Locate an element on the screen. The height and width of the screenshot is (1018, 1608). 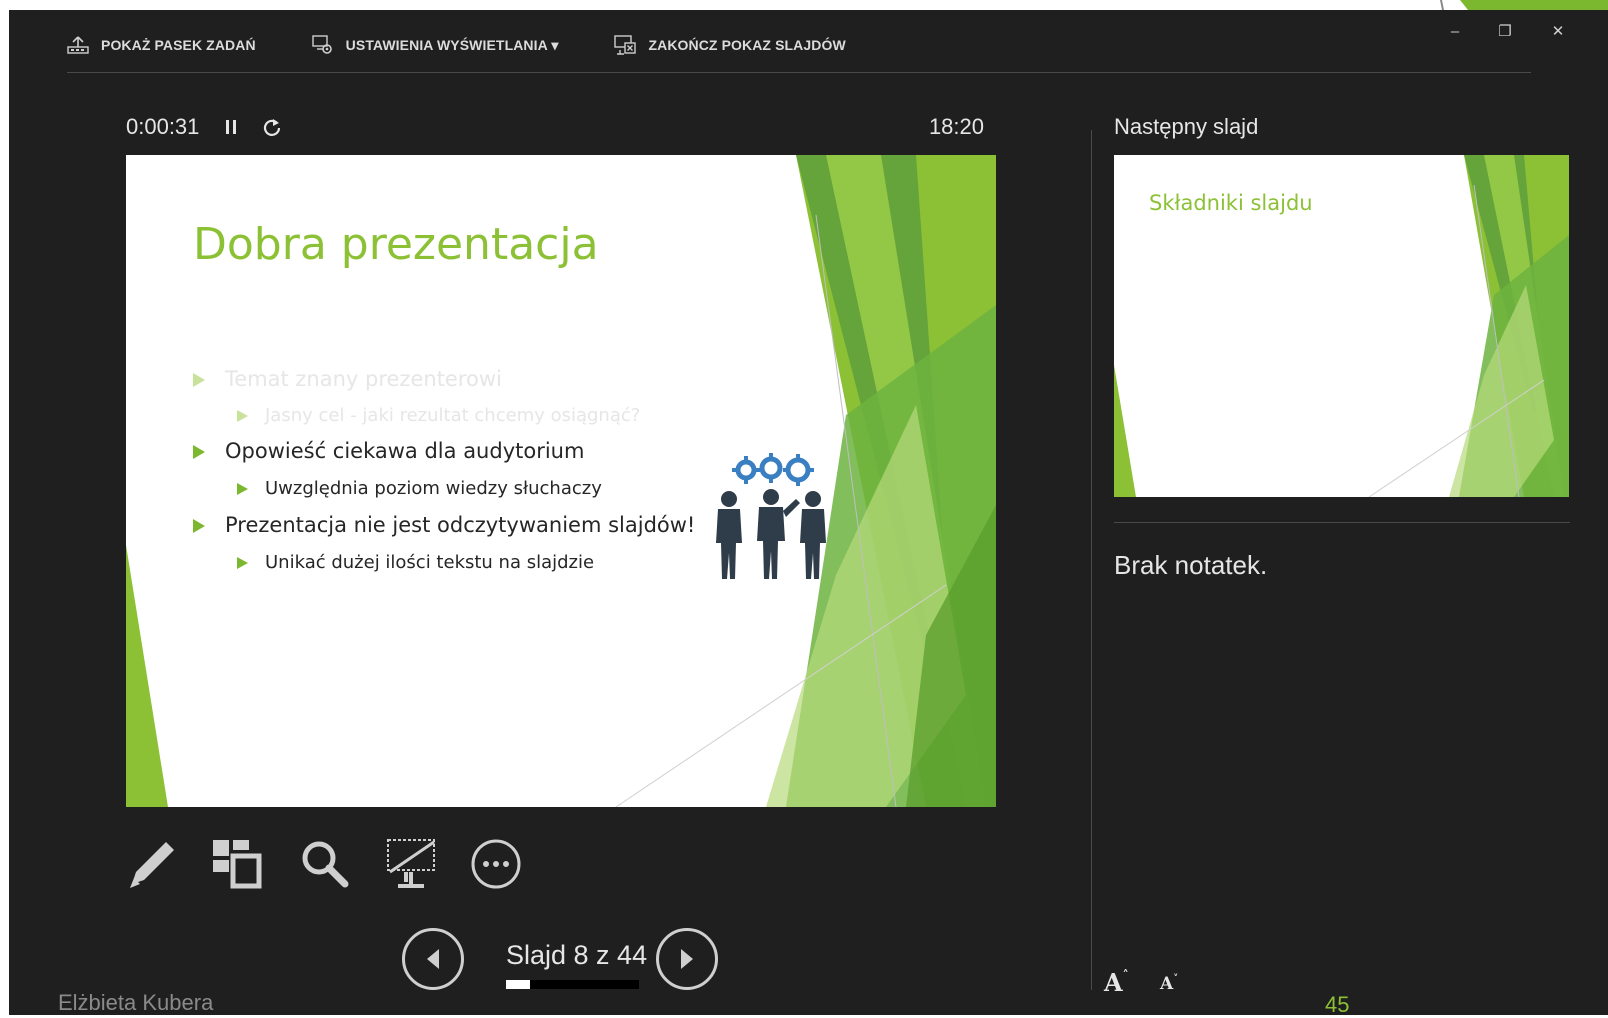
bullet-text: Uwzględnia poziom wiedzy słuchaczy is located at coordinates (433, 488).